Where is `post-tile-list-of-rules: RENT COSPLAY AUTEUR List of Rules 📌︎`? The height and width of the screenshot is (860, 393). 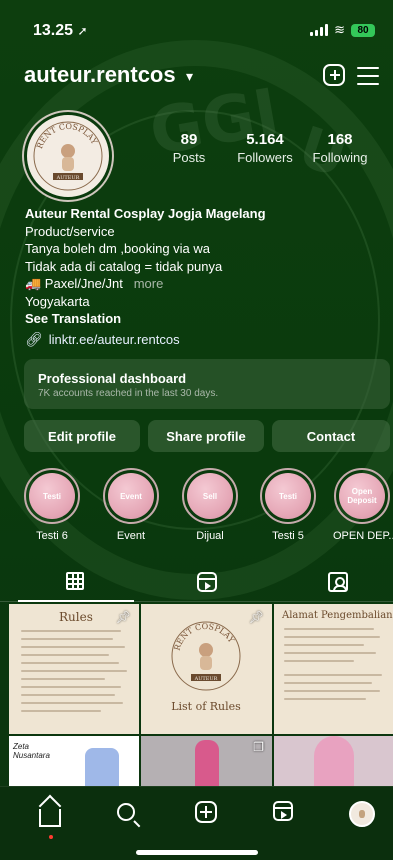
post-tile-list-of-rules: RENT COSPLAY AUTEUR List of Rules 📌︎ is located at coordinates (206, 669).